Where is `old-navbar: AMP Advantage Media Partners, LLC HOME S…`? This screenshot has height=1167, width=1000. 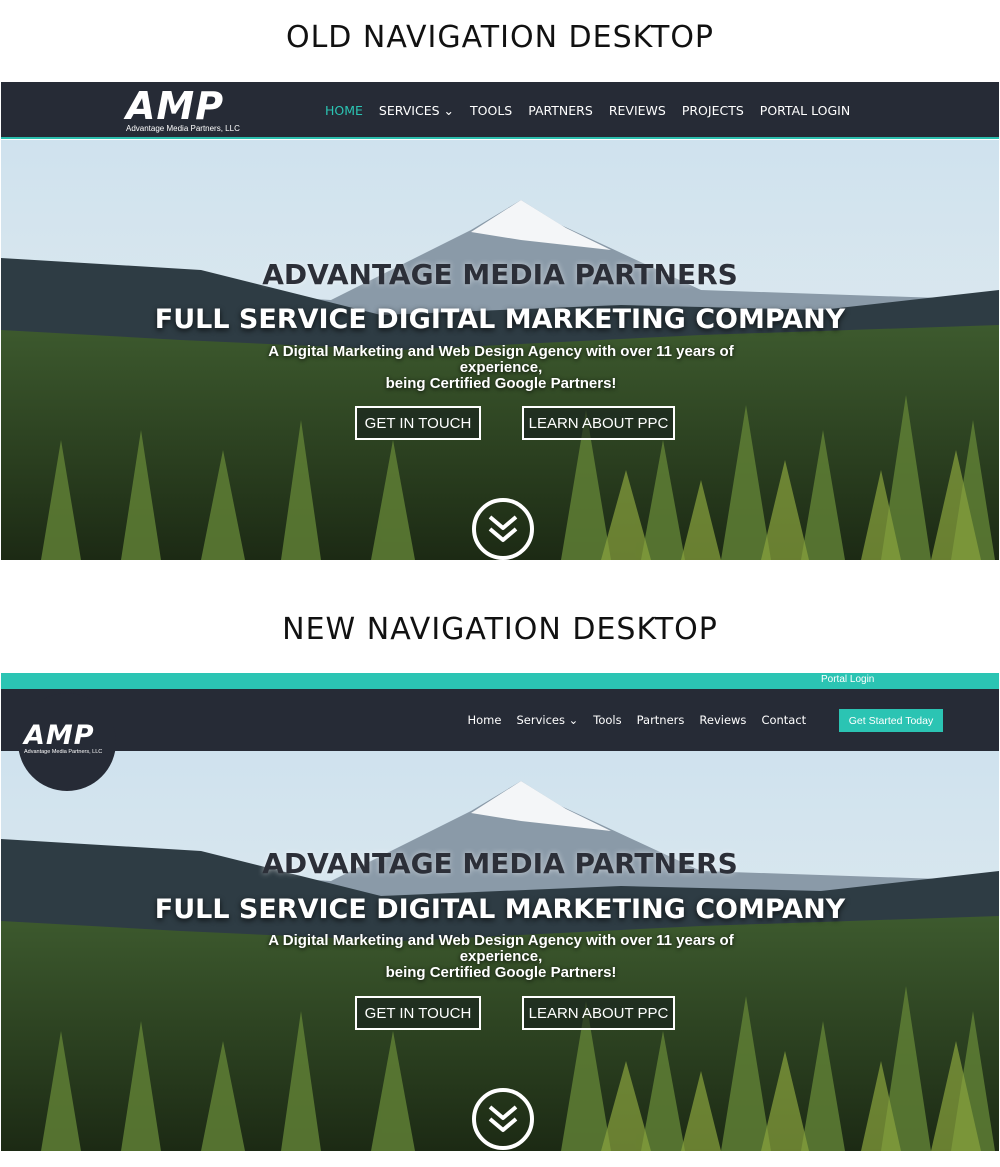 old-navbar: AMP Advantage Media Partners, LLC HOME S… is located at coordinates (500, 110).